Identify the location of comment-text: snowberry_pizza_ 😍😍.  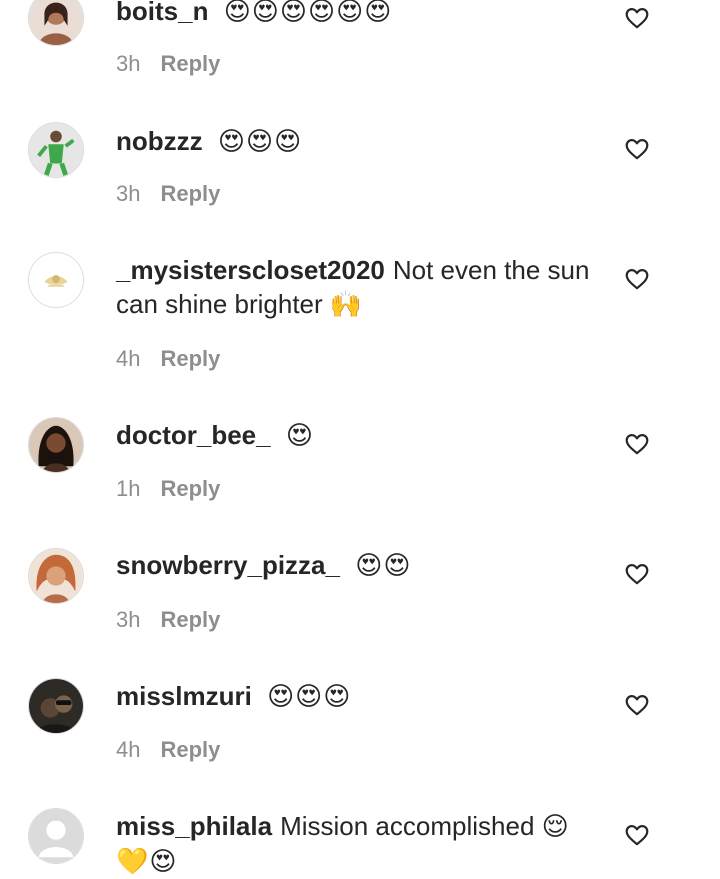
(356, 565).